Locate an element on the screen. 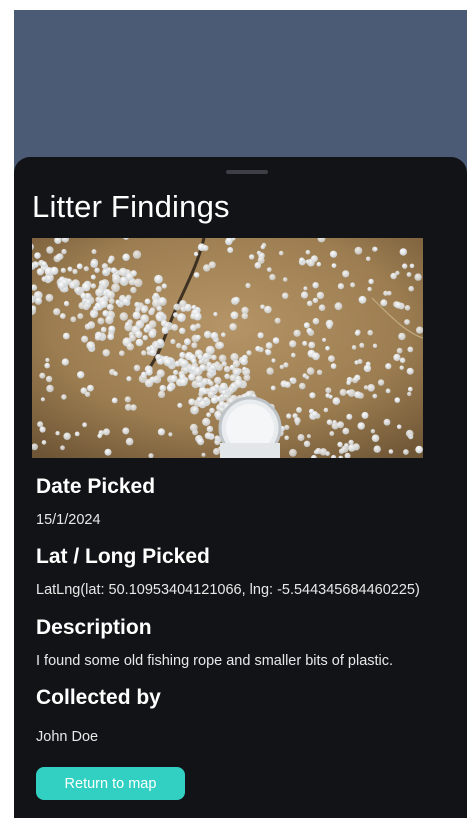  date-heading: Date Picked is located at coordinates (96, 486).